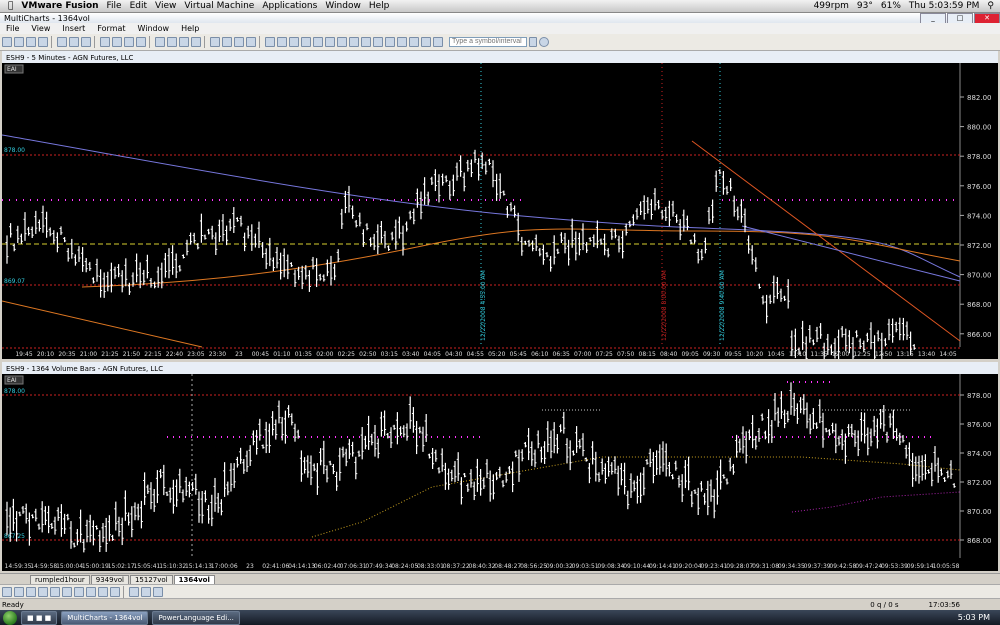  Describe the element at coordinates (158, 592) in the screenshot. I see `flatten-icon` at that location.